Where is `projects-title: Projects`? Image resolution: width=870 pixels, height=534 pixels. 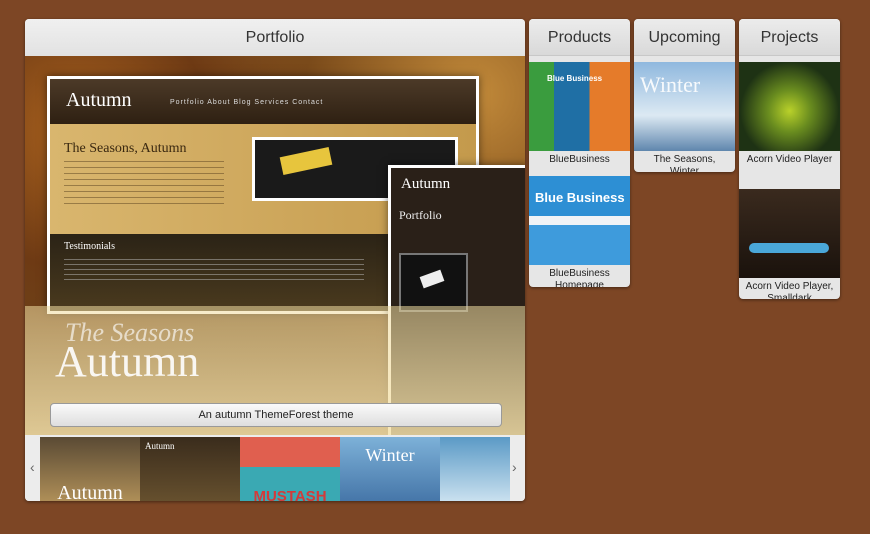 projects-title: Projects is located at coordinates (789, 37).